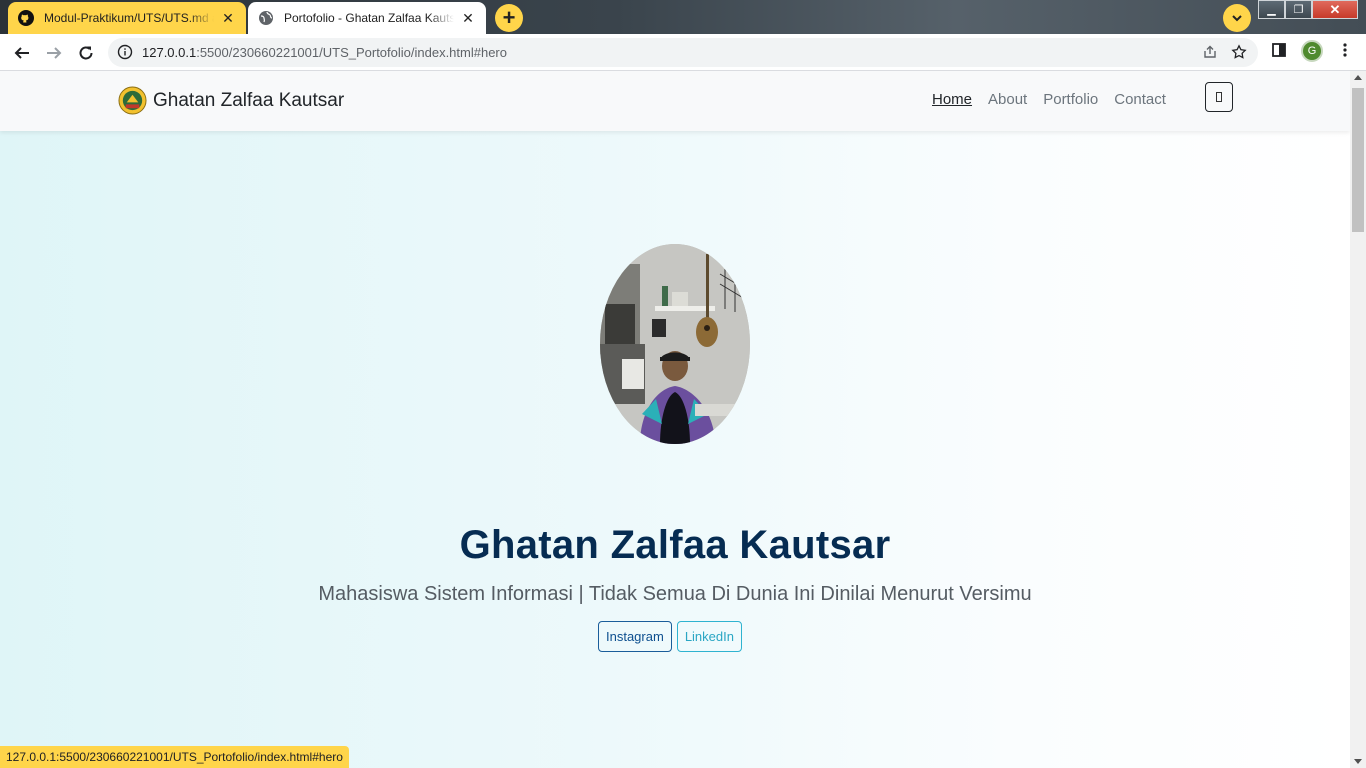  I want to click on profile-avatar: G, so click(1312, 51).